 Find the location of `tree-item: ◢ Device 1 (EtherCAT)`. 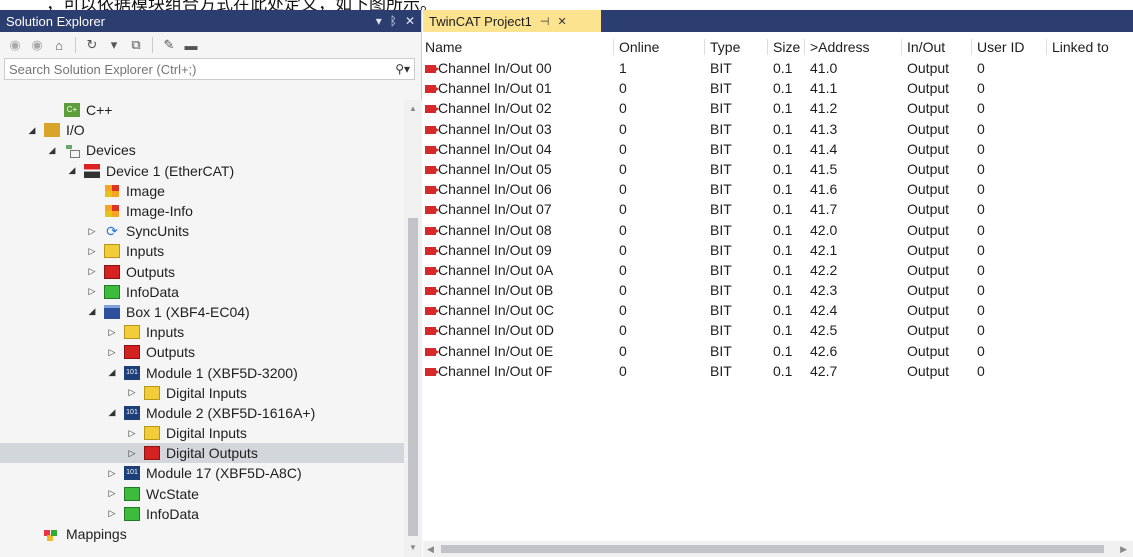

tree-item: ◢ Device 1 (EtherCAT) is located at coordinates (202, 171).